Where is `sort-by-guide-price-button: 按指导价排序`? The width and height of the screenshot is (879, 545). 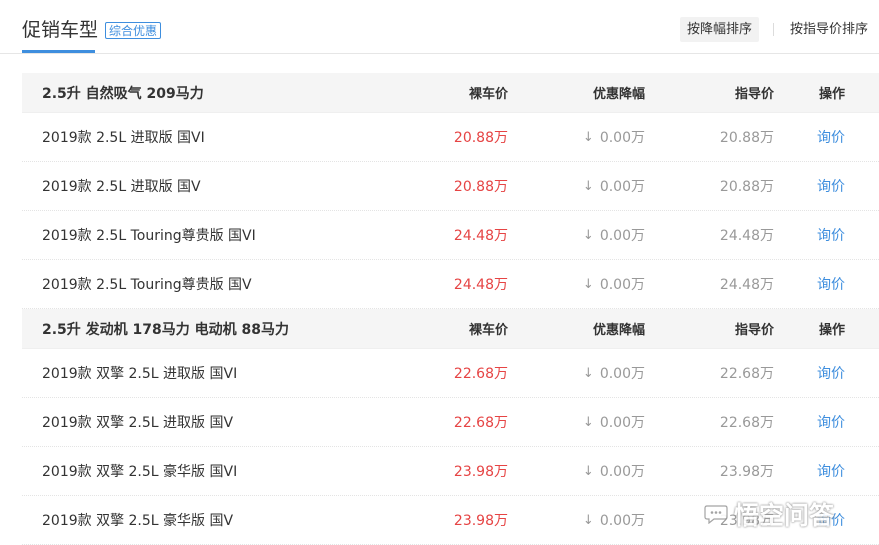 sort-by-guide-price-button: 按指导价排序 is located at coordinates (829, 29).